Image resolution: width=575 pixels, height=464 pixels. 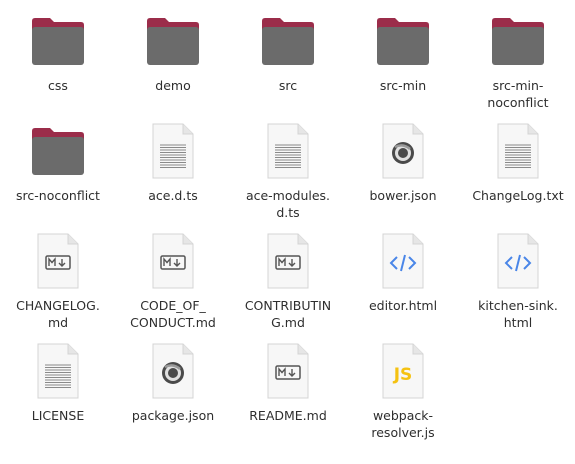 I want to click on javascript-file-icon: JS, so click(x=403, y=371).